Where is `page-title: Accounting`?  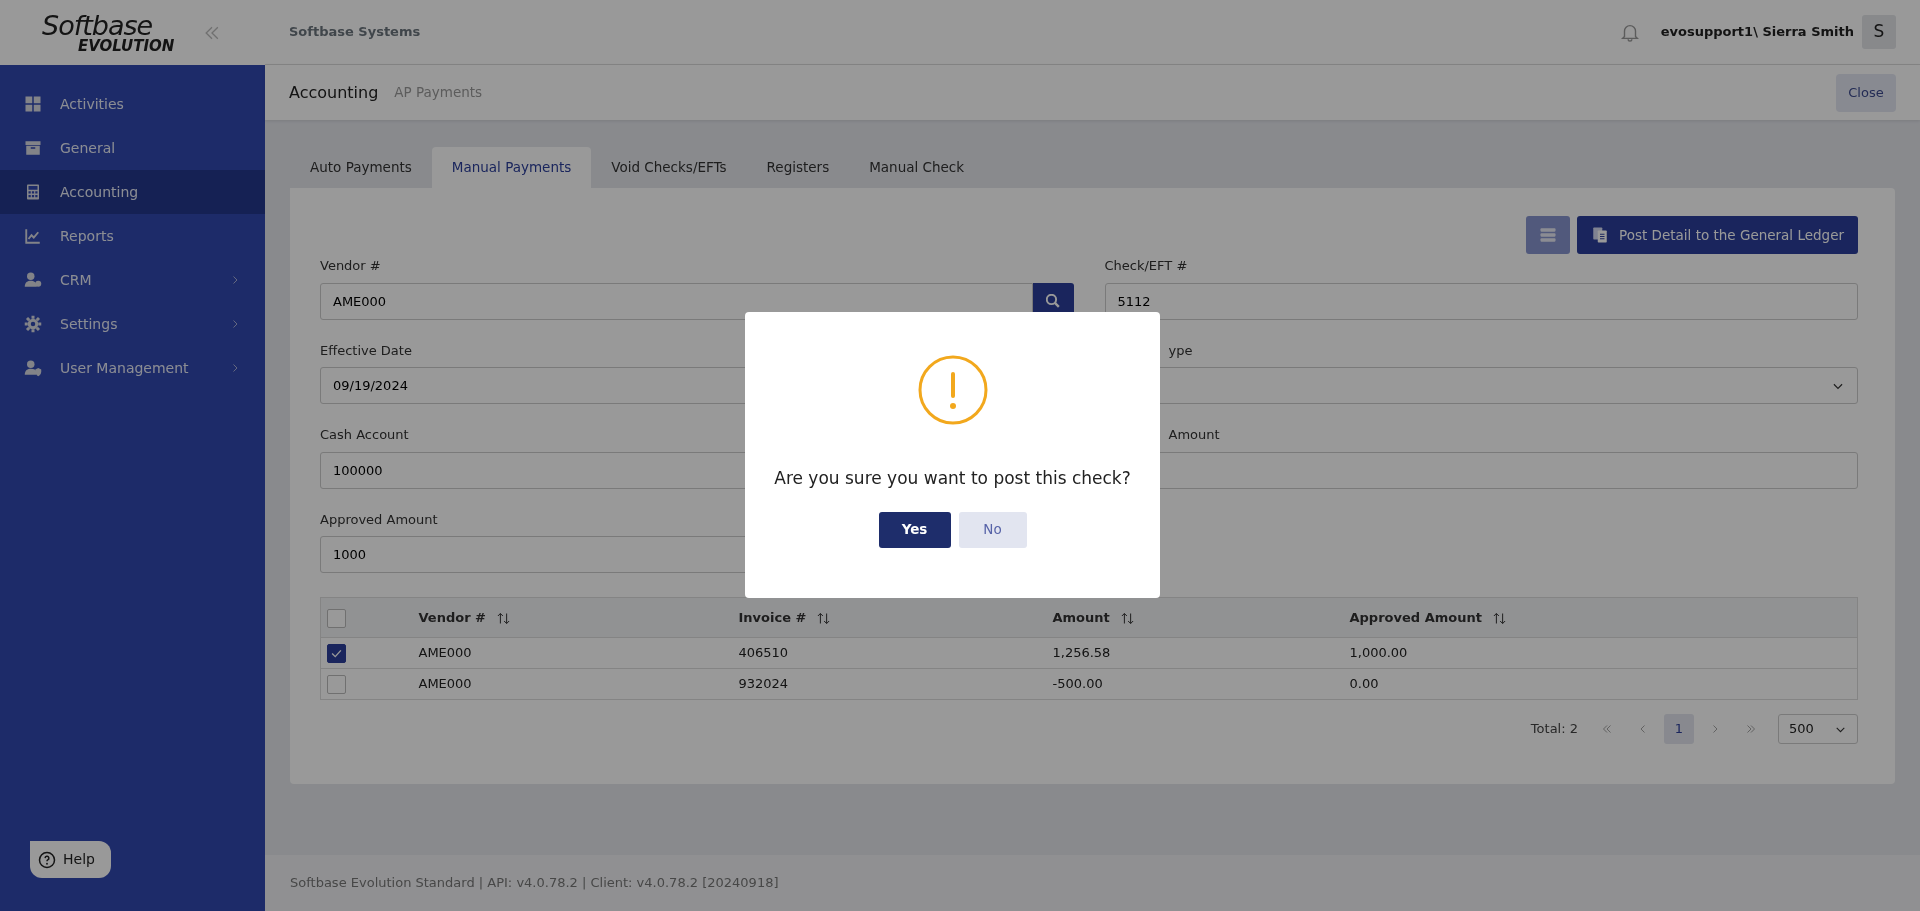
page-title: Accounting is located at coordinates (334, 92).